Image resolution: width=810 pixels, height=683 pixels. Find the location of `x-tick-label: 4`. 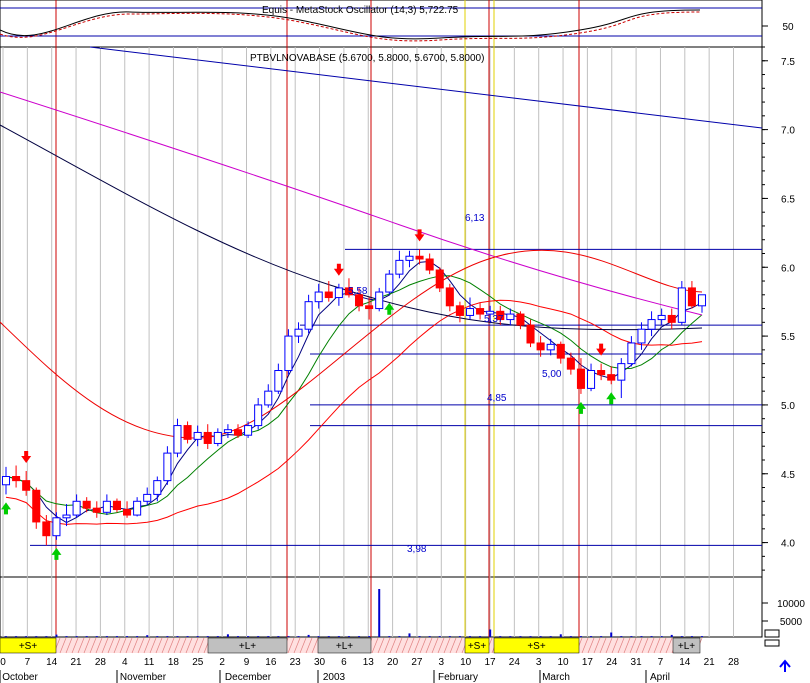

x-tick-label: 4 is located at coordinates (125, 662).